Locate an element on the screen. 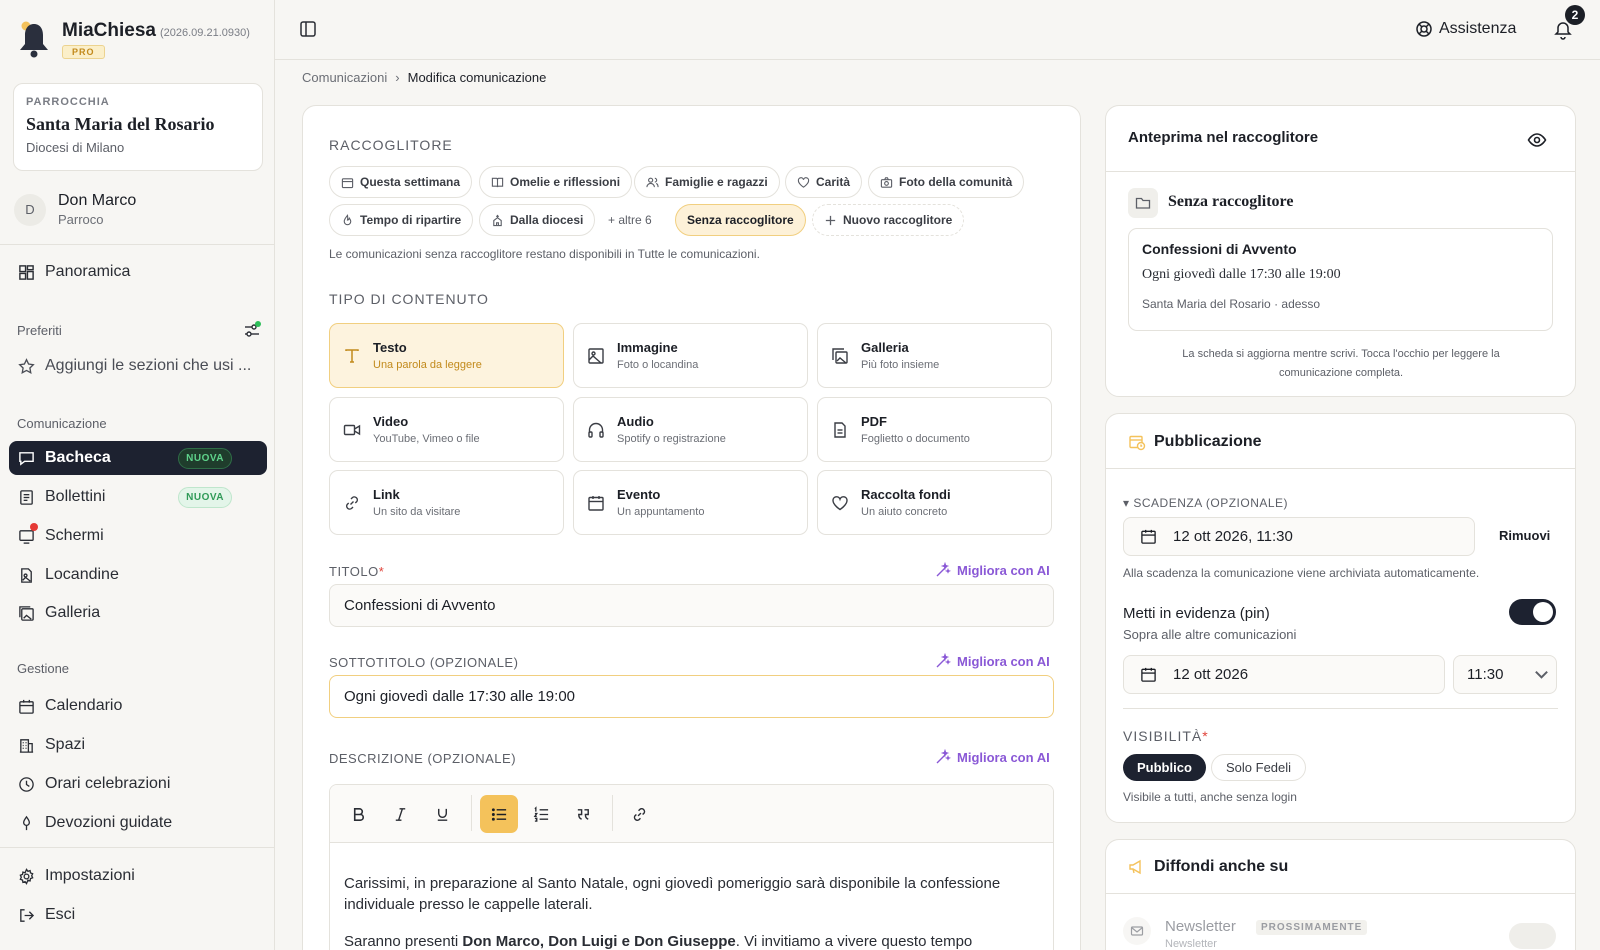 The height and width of the screenshot is (950, 1600). content-type-testo: Testo Una parola da leggere is located at coordinates (446, 355).